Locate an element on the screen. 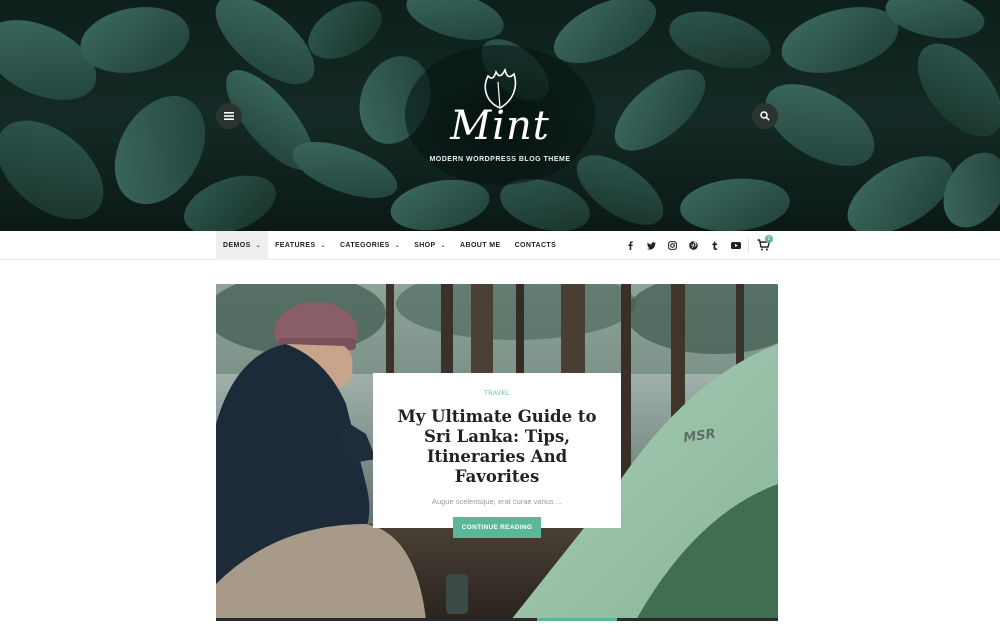 The width and height of the screenshot is (1000, 635). menu-toggle-button is located at coordinates (229, 116).